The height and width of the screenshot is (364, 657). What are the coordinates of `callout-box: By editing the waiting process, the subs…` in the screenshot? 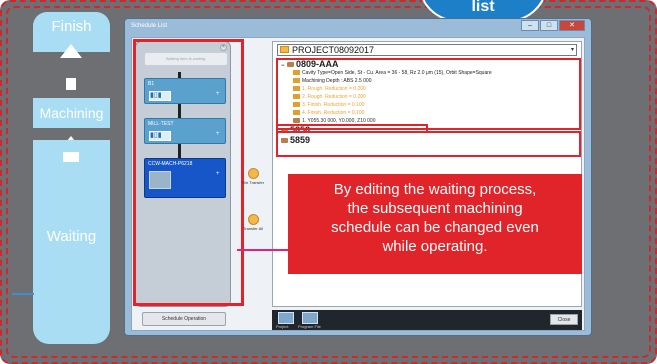 It's located at (435, 224).